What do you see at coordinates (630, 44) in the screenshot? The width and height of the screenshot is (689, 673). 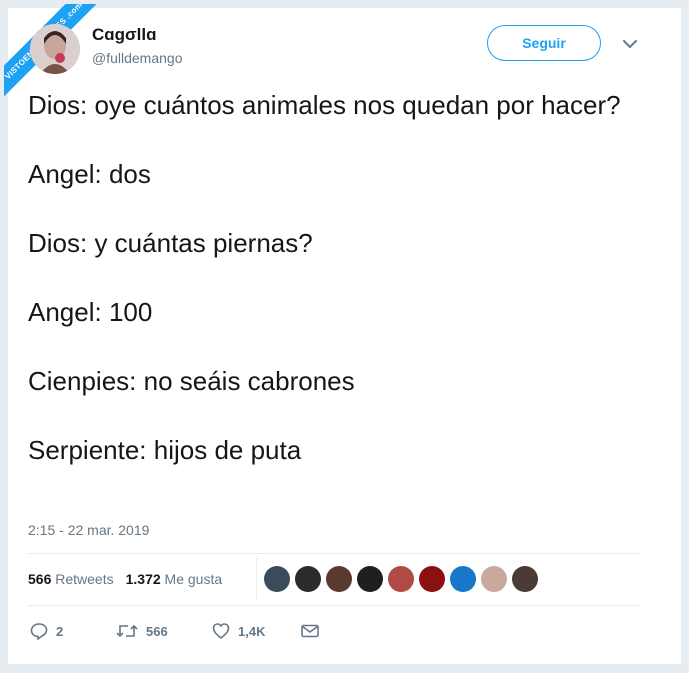 I see `chevron-down-icon` at bounding box center [630, 44].